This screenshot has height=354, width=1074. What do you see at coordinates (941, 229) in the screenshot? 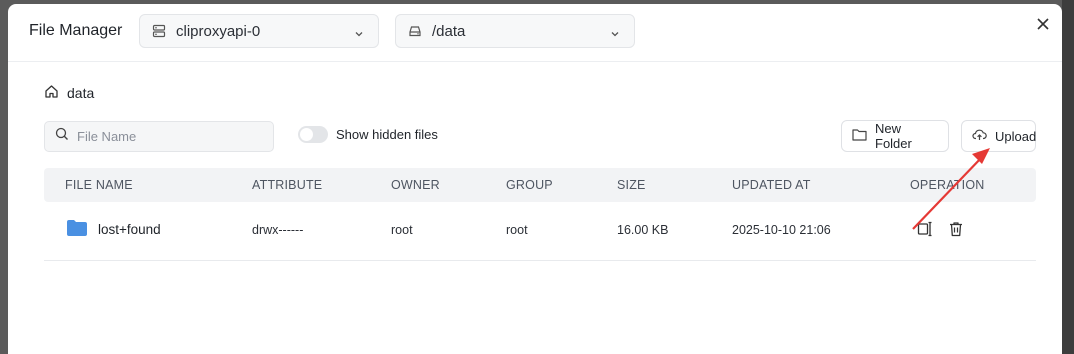
I see `row-operations` at bounding box center [941, 229].